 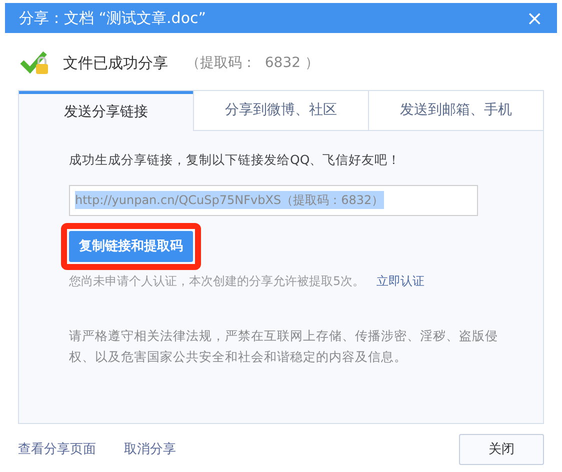 What do you see at coordinates (280, 111) in the screenshot?
I see `tab: 分享到微博、社区` at bounding box center [280, 111].